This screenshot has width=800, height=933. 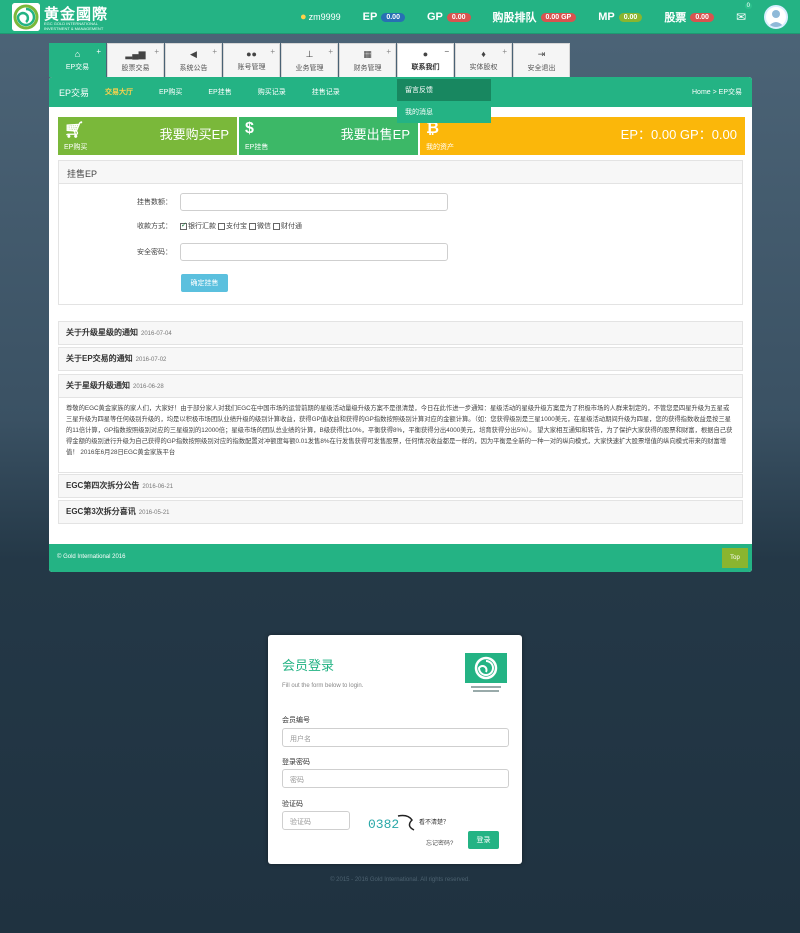 What do you see at coordinates (744, 13) in the screenshot?
I see `mail-icon: ✉ 0` at bounding box center [744, 13].